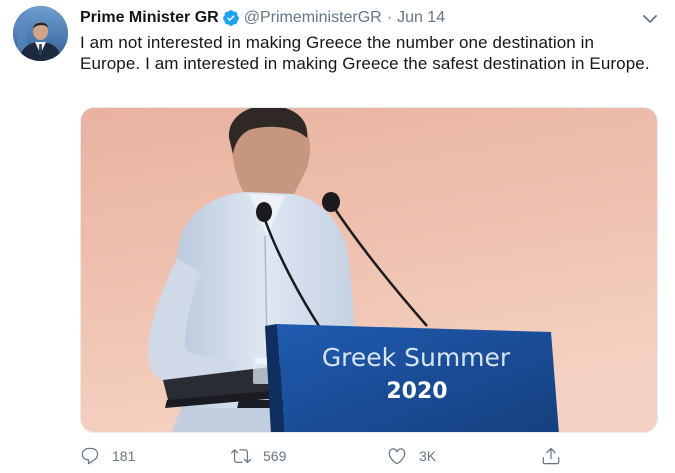 This screenshot has width=675, height=473. I want to click on retweet-icon, so click(247, 456).